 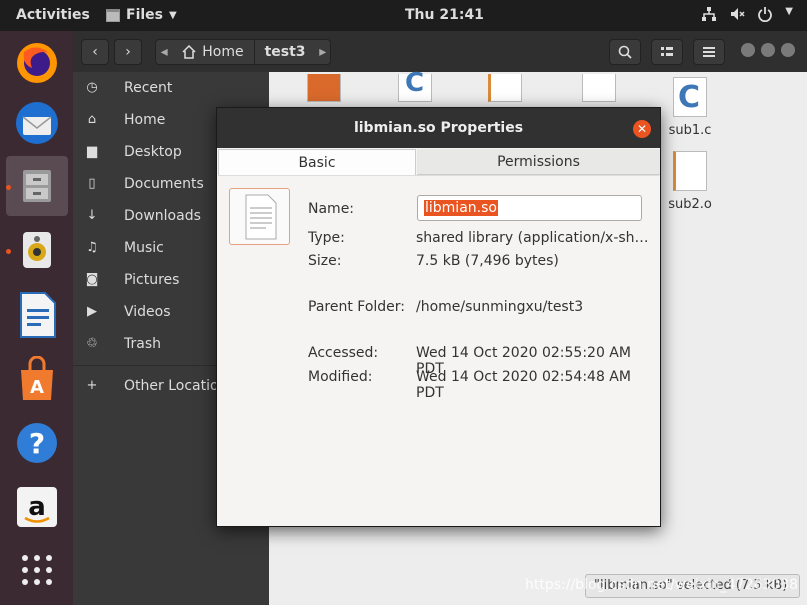 I want to click on size-label: Size:, so click(x=325, y=261).